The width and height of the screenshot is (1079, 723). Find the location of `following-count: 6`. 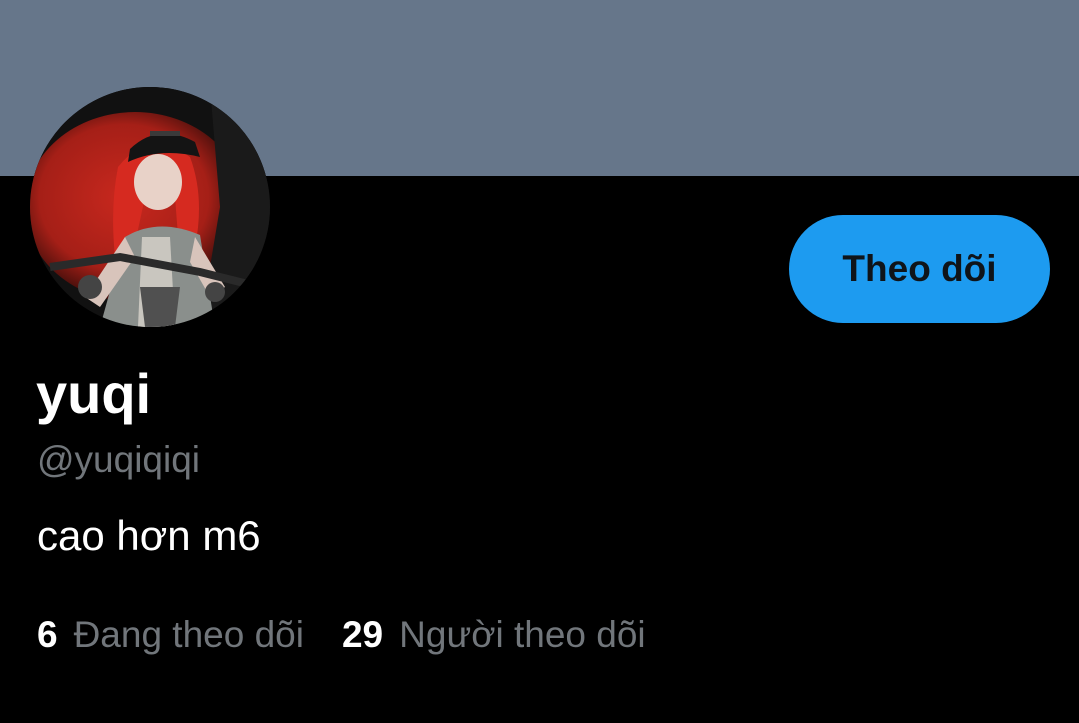

following-count: 6 is located at coordinates (47, 634).